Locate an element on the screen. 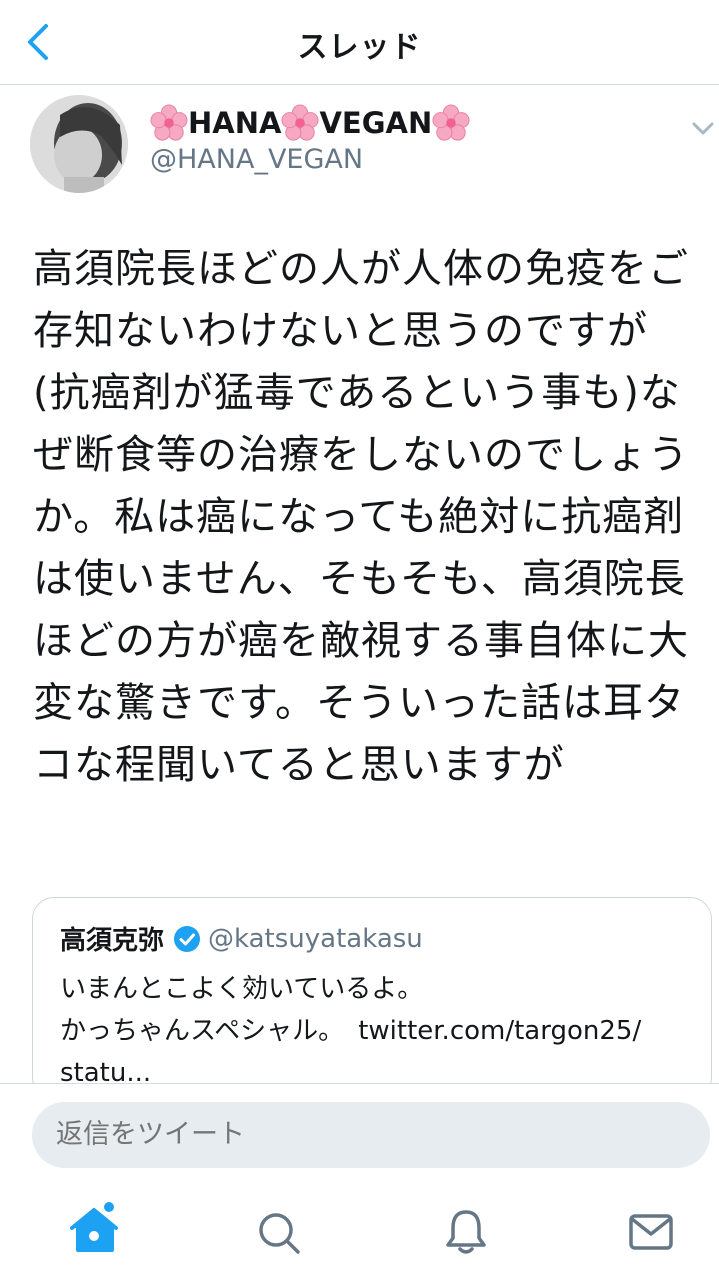  quoted-line-1: いまんとこよく効いているよ。 is located at coordinates (242, 989).